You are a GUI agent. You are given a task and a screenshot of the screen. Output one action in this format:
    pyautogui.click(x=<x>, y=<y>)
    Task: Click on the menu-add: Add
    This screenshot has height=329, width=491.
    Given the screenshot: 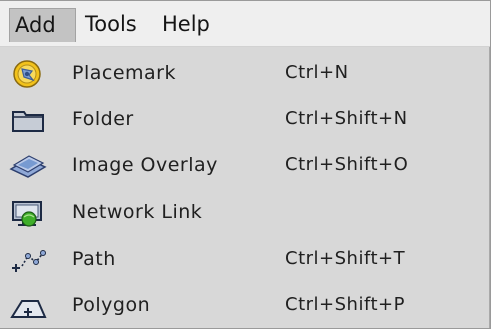 What is the action you would take?
    pyautogui.click(x=42, y=25)
    